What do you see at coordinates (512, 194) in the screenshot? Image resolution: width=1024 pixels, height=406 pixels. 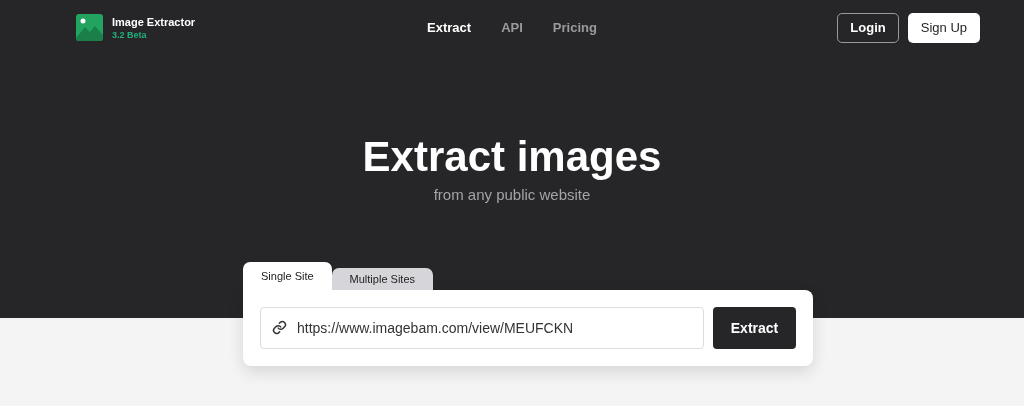 I see `hero-subtitle: from any public website` at bounding box center [512, 194].